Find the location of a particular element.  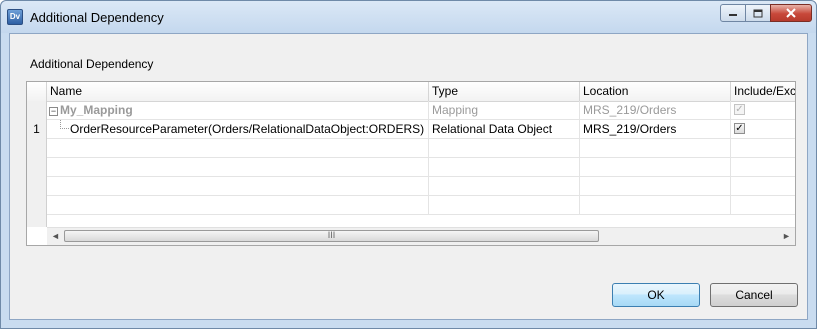

column-header-location: Location is located at coordinates (655, 91).